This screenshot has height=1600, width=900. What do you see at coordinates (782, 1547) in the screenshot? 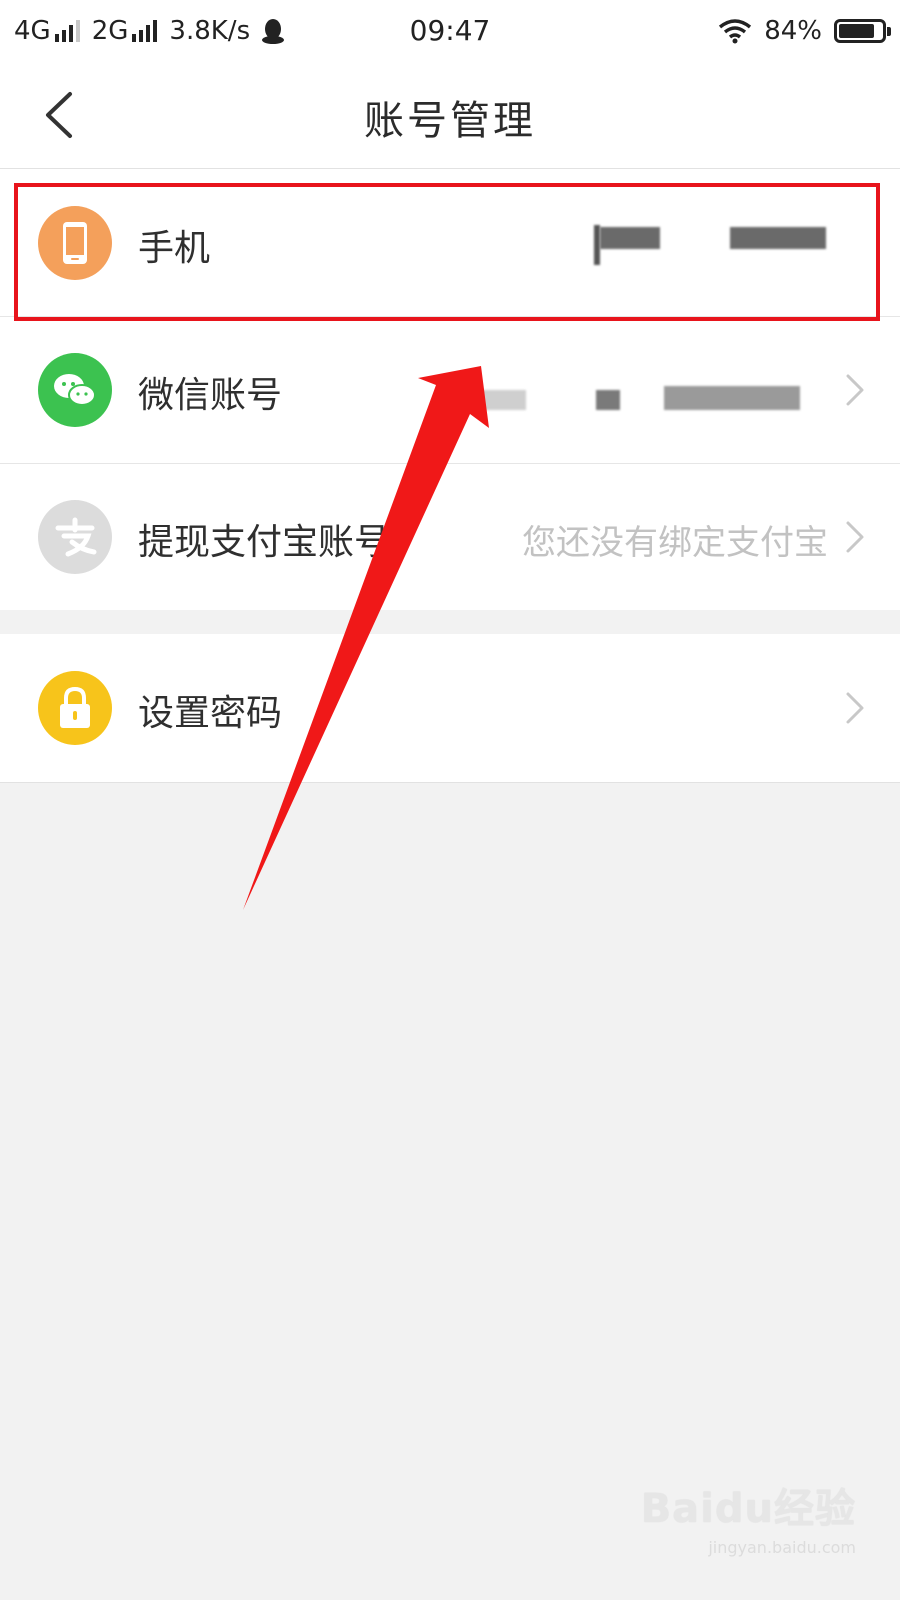
I see `watermark-url: jingyan.baidu.com` at bounding box center [782, 1547].